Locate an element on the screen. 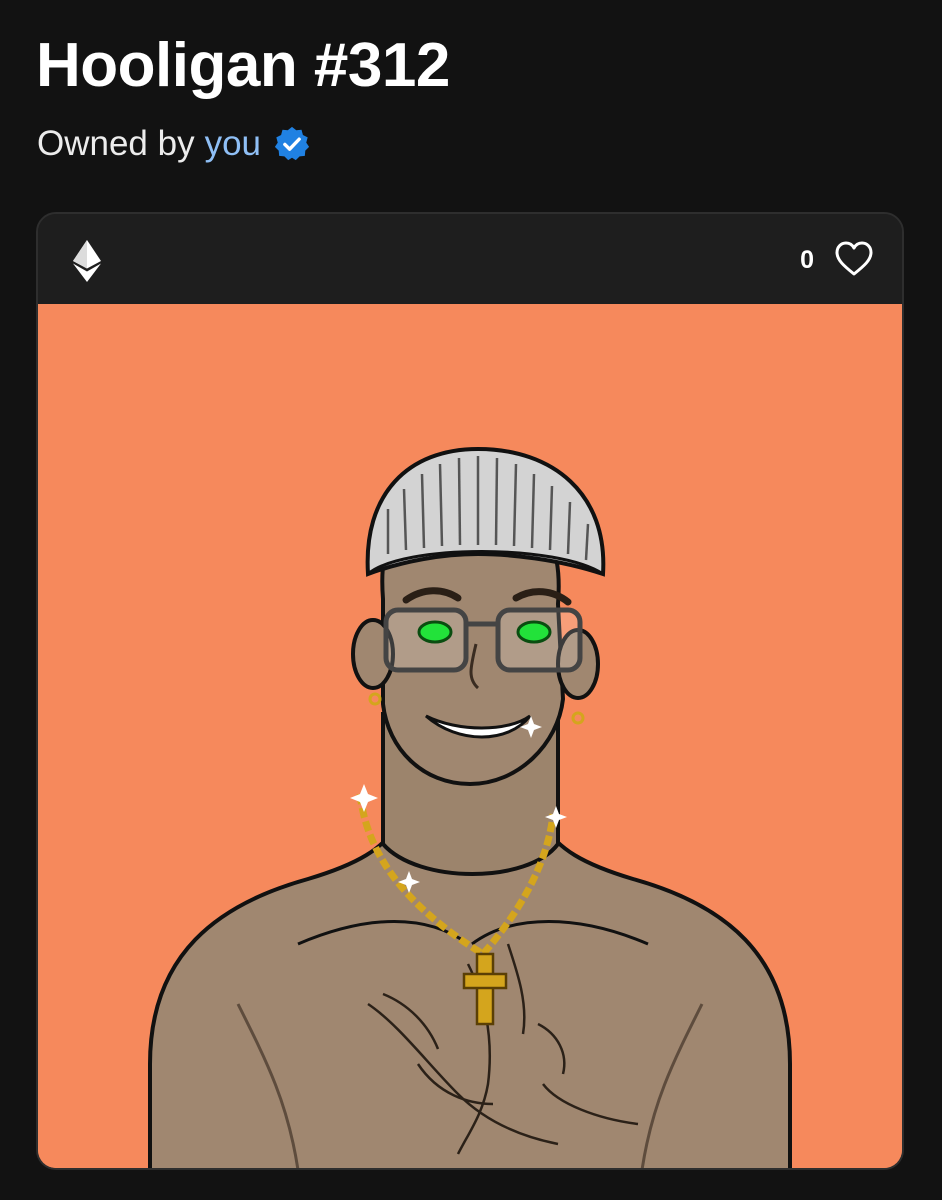 The height and width of the screenshot is (1200, 942). card-header: 0 is located at coordinates (470, 259).